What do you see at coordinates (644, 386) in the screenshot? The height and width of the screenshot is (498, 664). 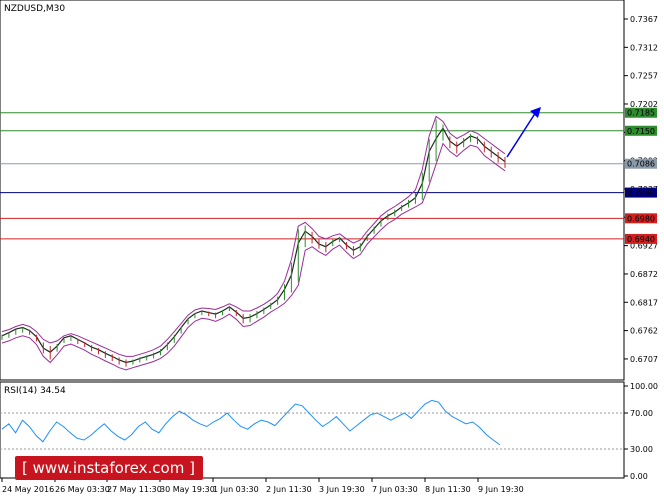 I see `rsi-tick-label: 100.00` at bounding box center [644, 386].